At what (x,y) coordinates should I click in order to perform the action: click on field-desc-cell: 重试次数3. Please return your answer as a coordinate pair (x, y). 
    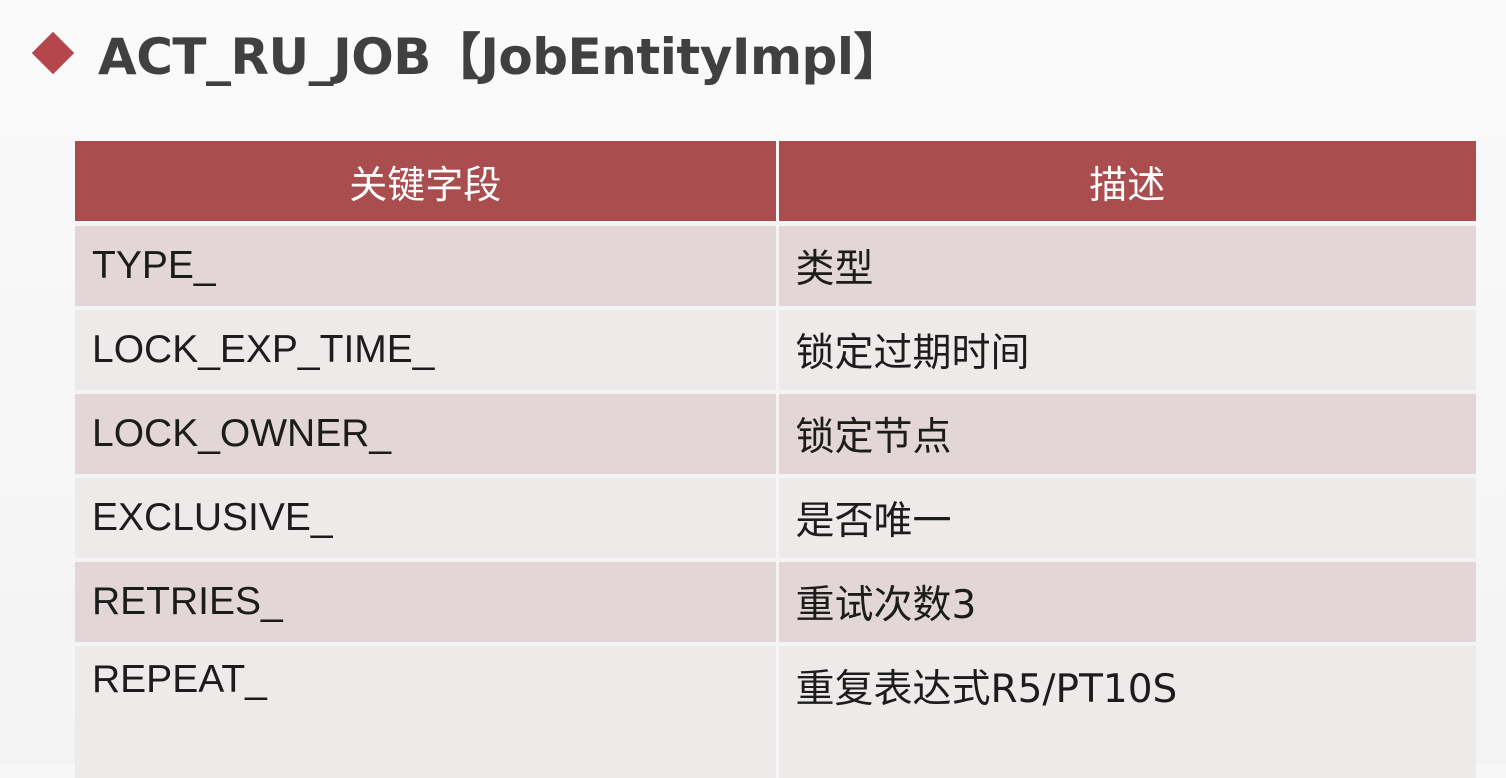
    Looking at the image, I should click on (1126, 603).